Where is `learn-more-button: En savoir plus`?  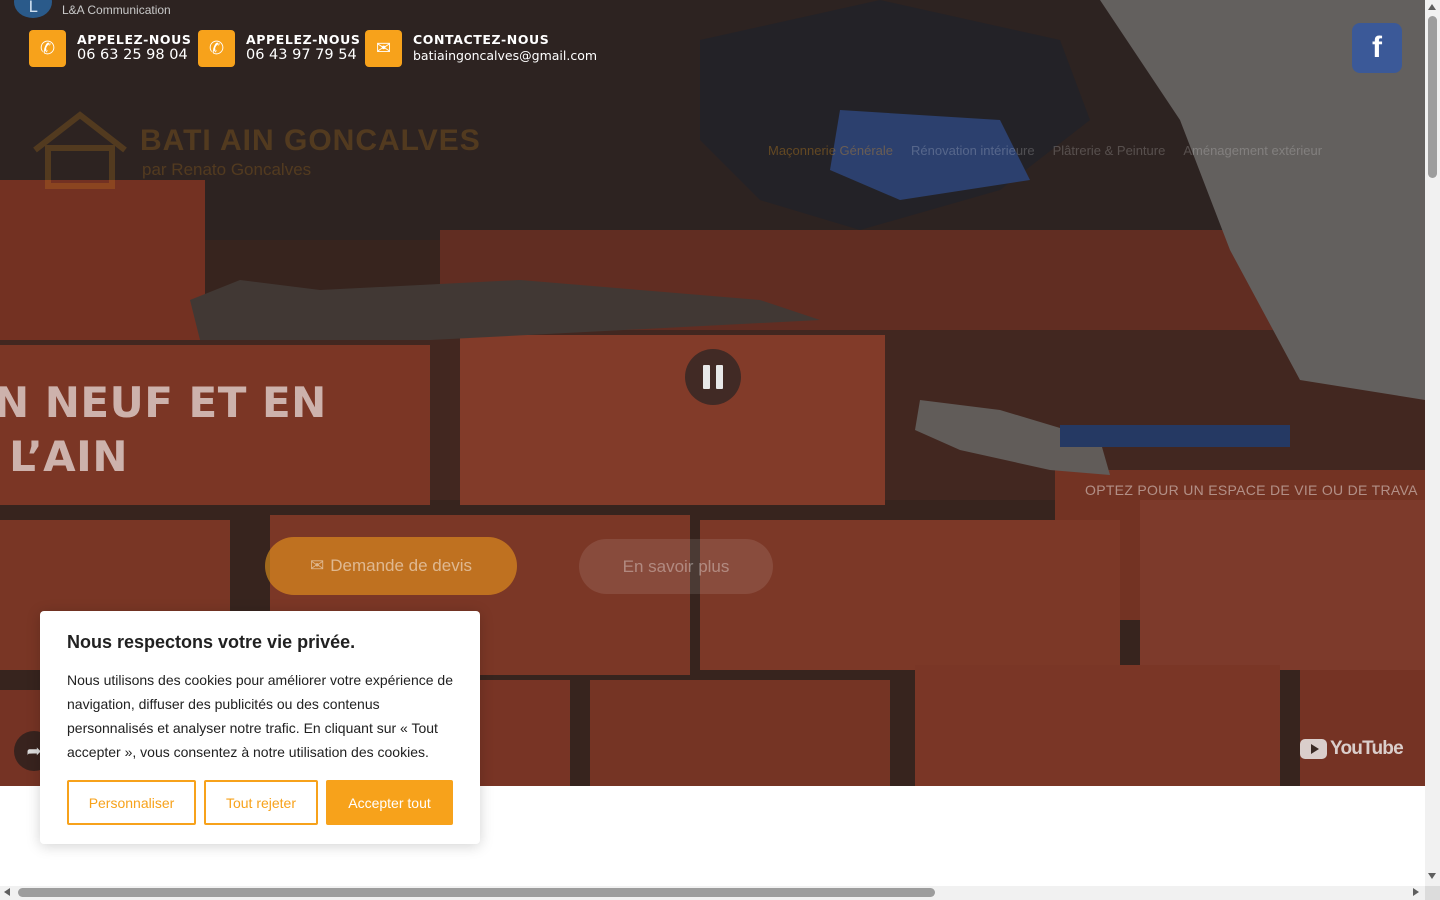
learn-more-button: En savoir plus is located at coordinates (676, 566).